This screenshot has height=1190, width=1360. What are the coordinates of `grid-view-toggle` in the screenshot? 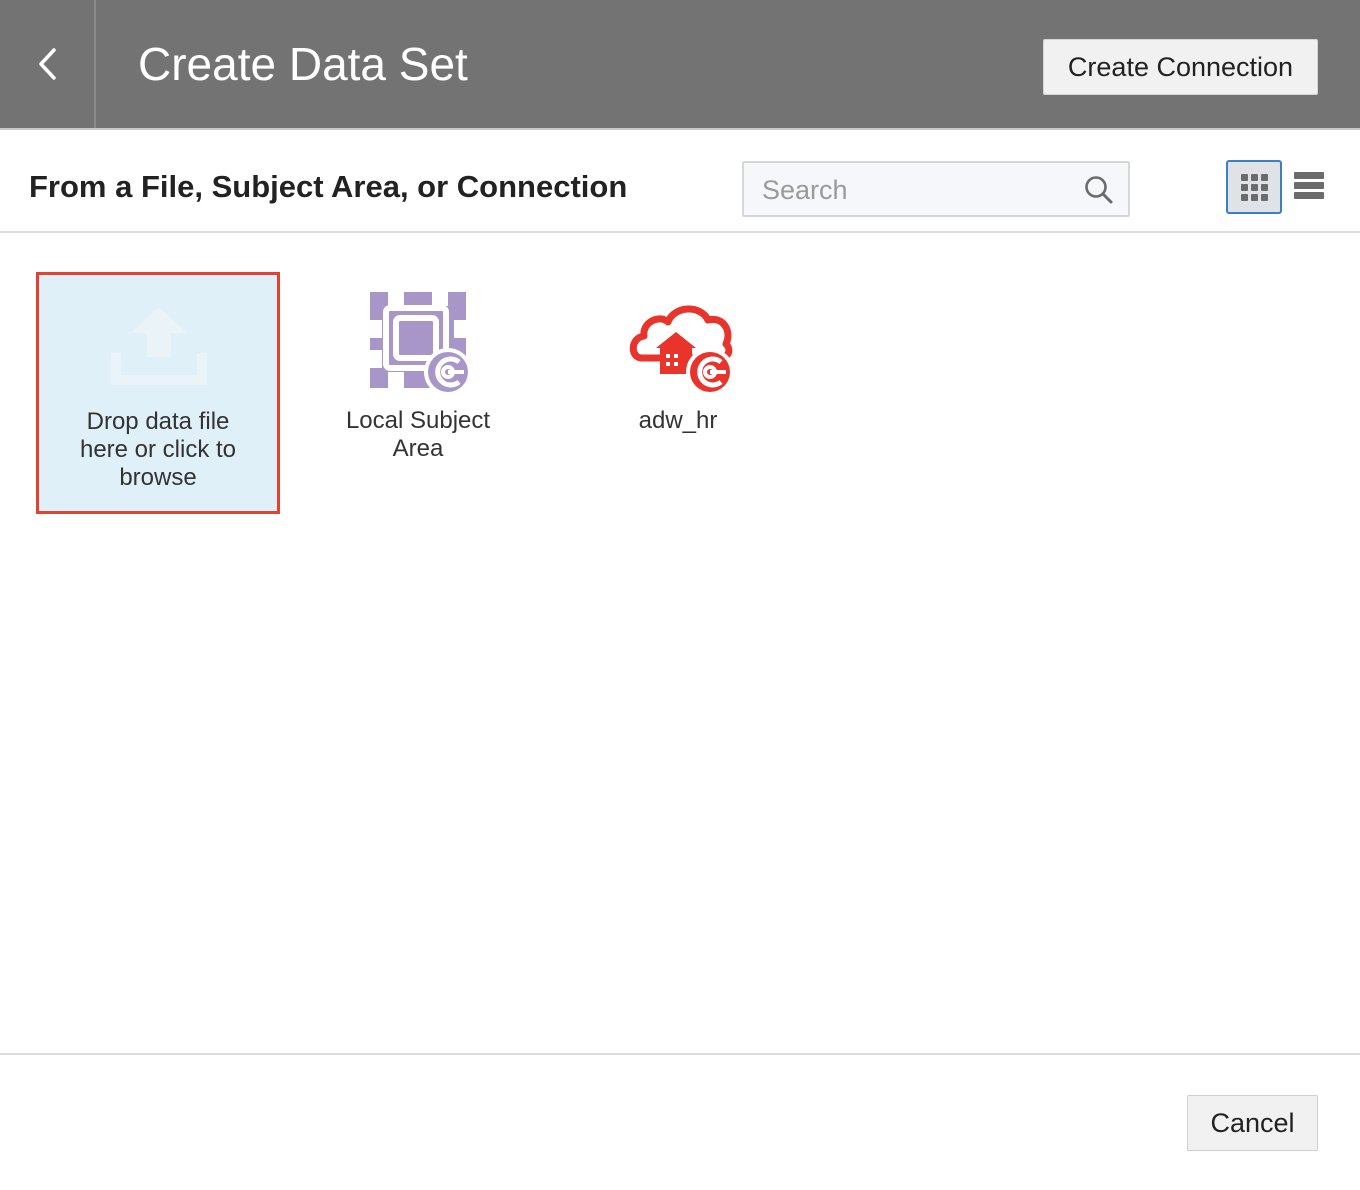 It's located at (1254, 187).